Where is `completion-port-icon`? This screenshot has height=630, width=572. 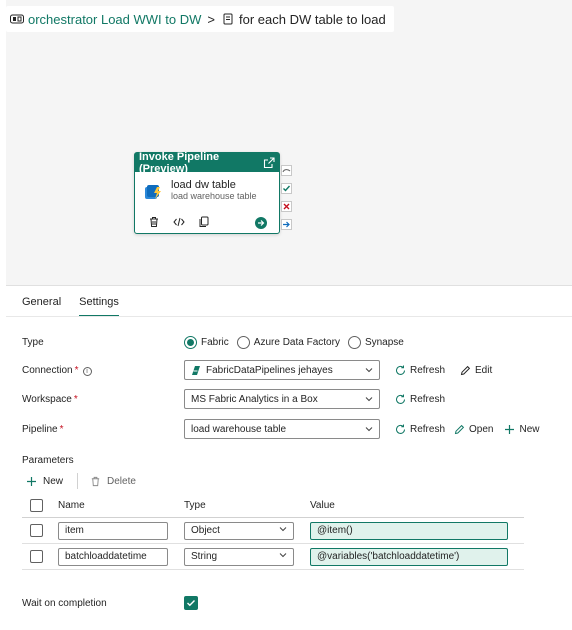
completion-port-icon is located at coordinates (286, 224).